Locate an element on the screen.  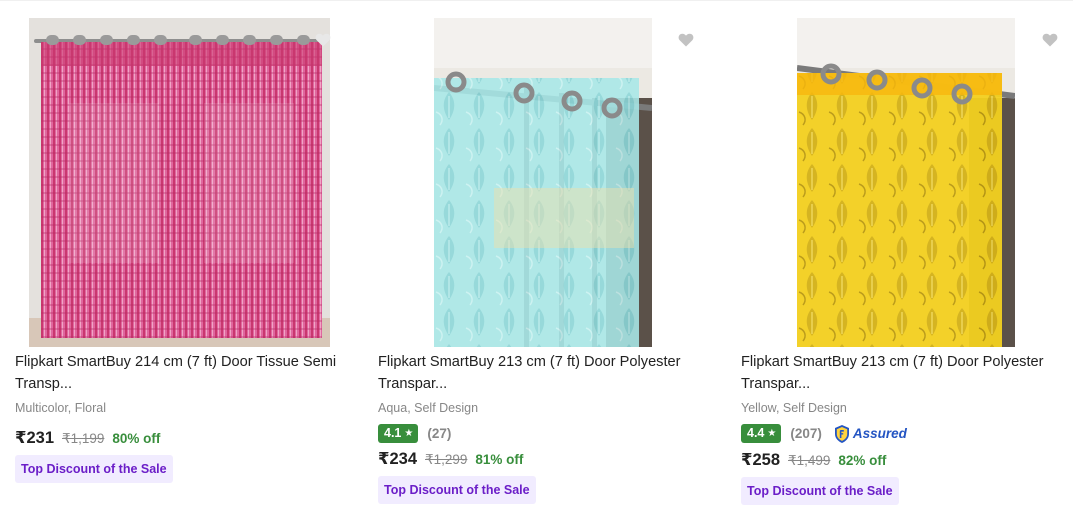
price-row: ₹234 ₹1,299 81% off is located at coordinates (450, 459).